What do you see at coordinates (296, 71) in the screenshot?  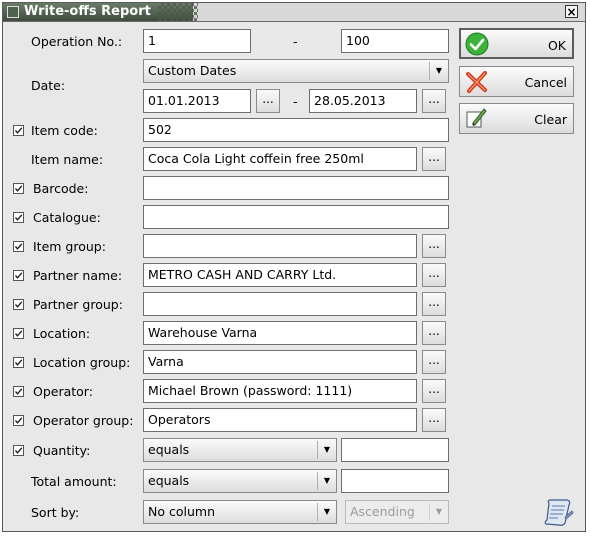 I see `date-range-select: Custom Dates ▼` at bounding box center [296, 71].